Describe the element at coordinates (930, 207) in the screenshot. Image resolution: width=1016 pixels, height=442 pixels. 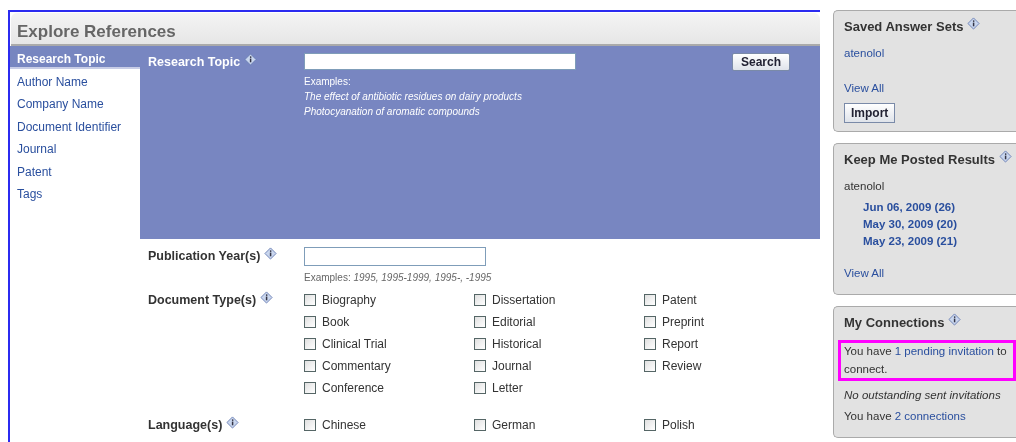
I see `date-link: Jun 06, 2009 (26)` at that location.